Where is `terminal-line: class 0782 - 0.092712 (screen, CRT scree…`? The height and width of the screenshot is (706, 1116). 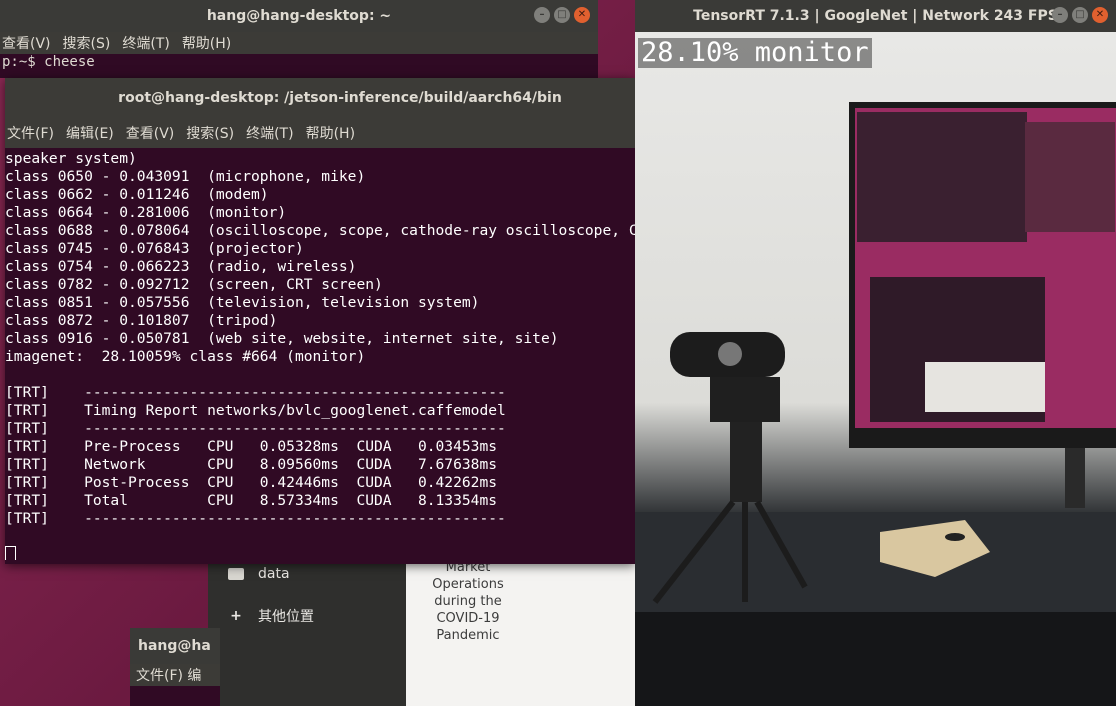
terminal-line: class 0782 - 0.092712 (screen, CRT scree… is located at coordinates (194, 284).